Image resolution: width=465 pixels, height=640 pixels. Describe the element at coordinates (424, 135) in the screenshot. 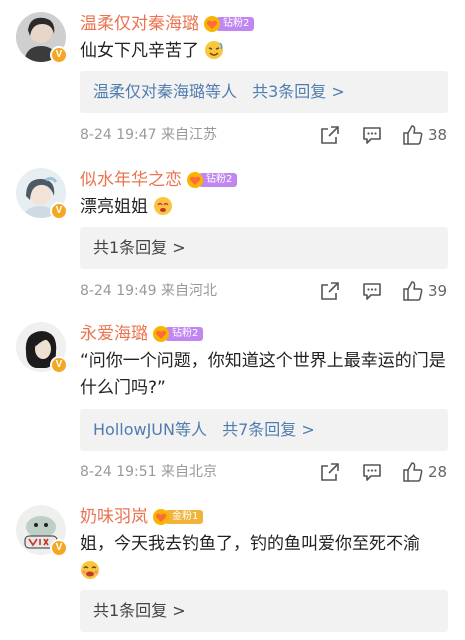

I see `like-button: 38` at that location.